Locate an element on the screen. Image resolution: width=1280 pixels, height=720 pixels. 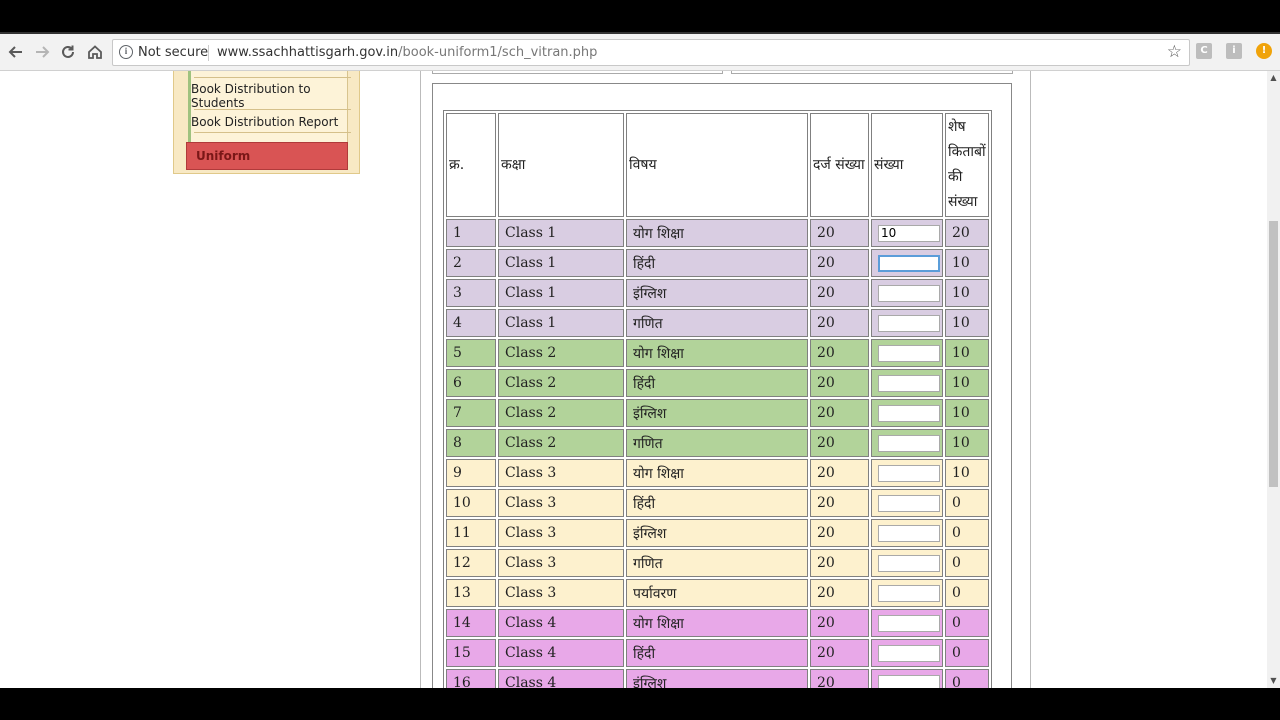
cell-serial: 10 is located at coordinates (471, 503).